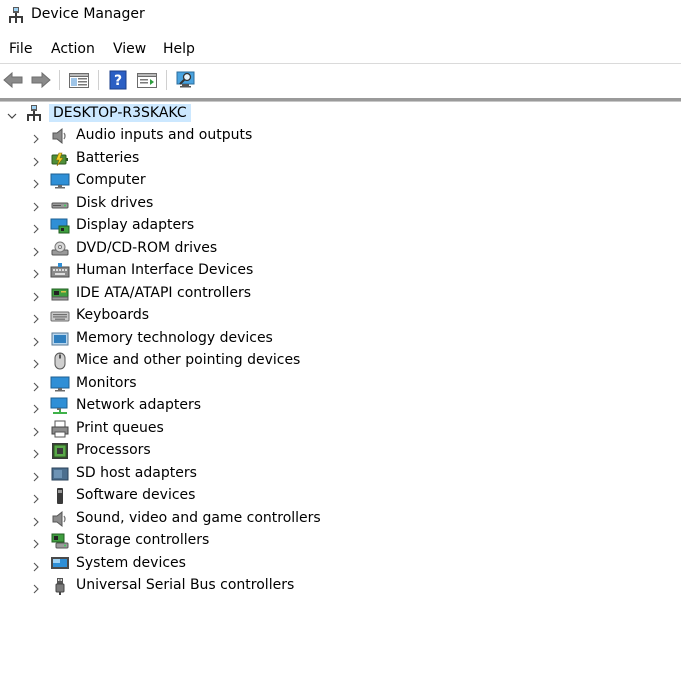  Describe the element at coordinates (20, 49) in the screenshot. I see `menu-file: File` at that location.